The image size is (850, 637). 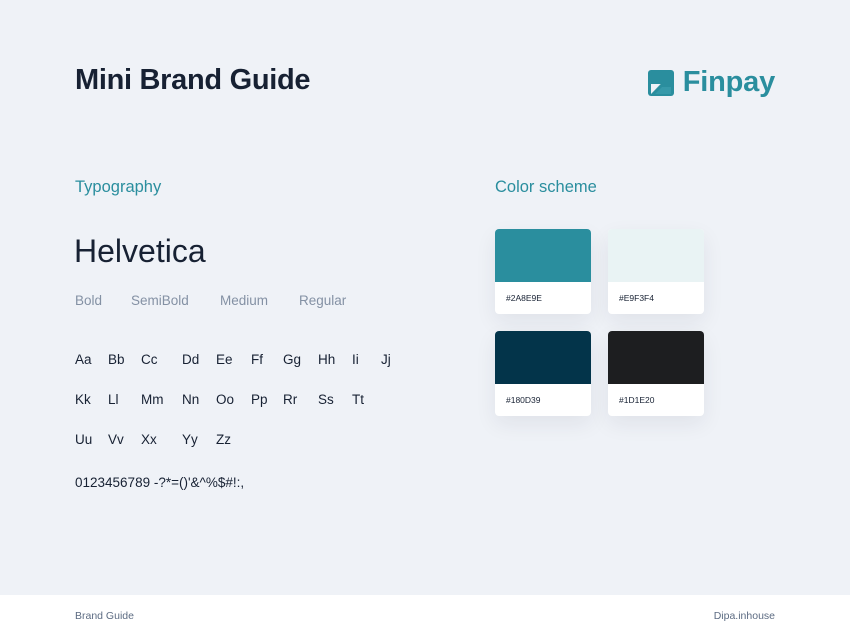 I want to click on glyph: Bb, so click(x=116, y=359).